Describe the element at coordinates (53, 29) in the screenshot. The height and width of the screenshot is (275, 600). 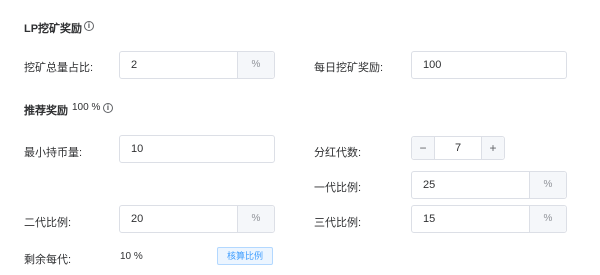
I see `lp-section-title: LP挖矿奖励` at that location.